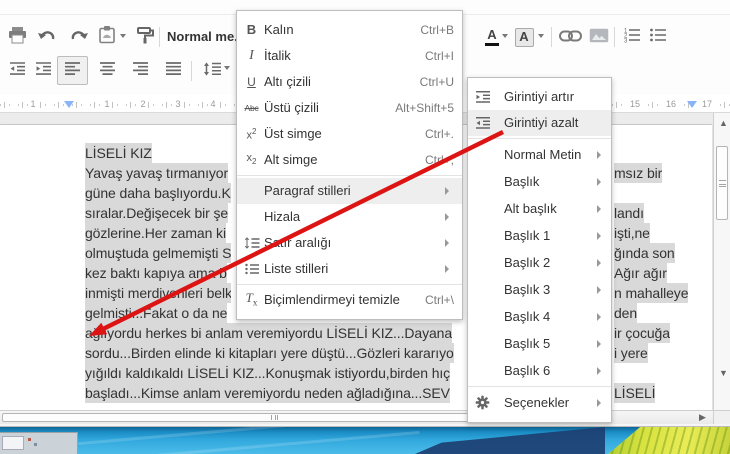 This screenshot has width=730, height=454. Describe the element at coordinates (658, 37) in the screenshot. I see `bulleted-list-button` at that location.